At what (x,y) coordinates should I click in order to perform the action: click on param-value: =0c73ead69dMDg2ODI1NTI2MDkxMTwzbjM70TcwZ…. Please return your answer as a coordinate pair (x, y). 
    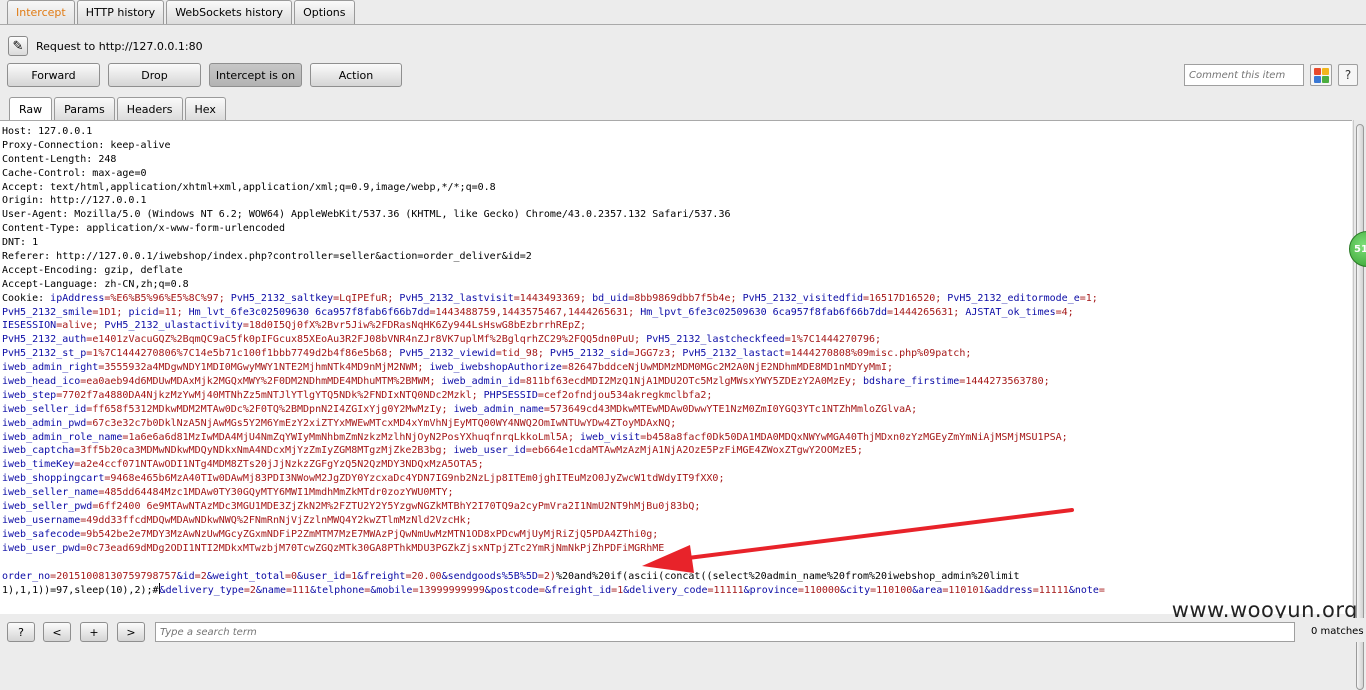
    Looking at the image, I should click on (372, 548).